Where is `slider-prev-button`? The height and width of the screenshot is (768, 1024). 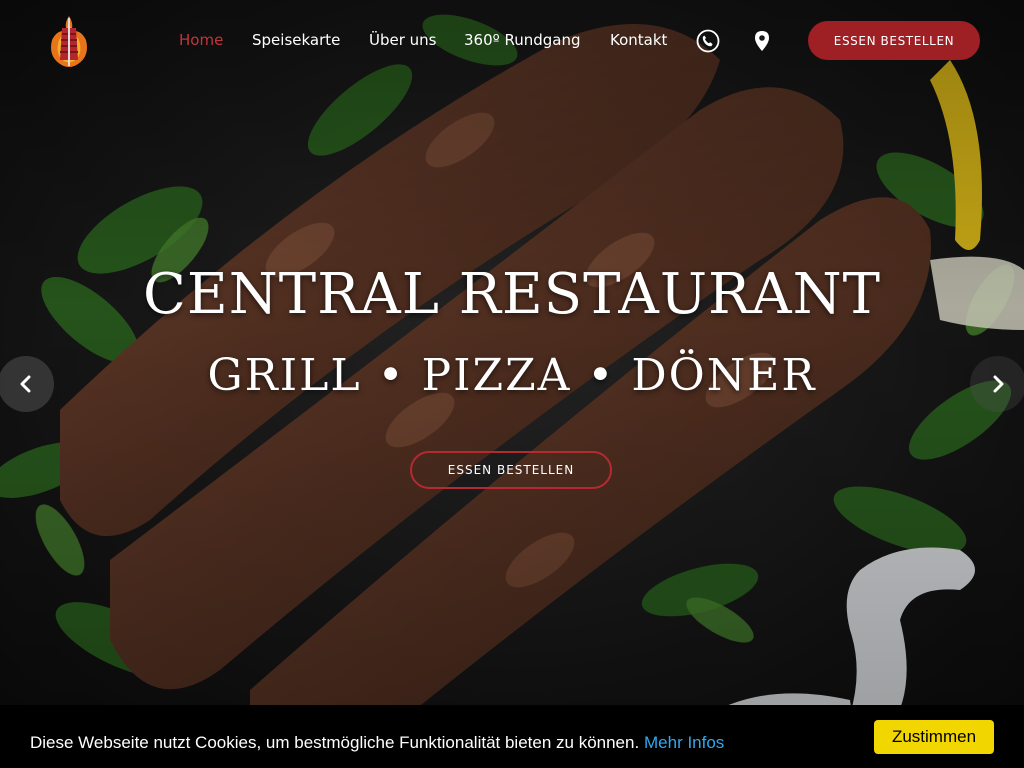
slider-prev-button is located at coordinates (27, 384).